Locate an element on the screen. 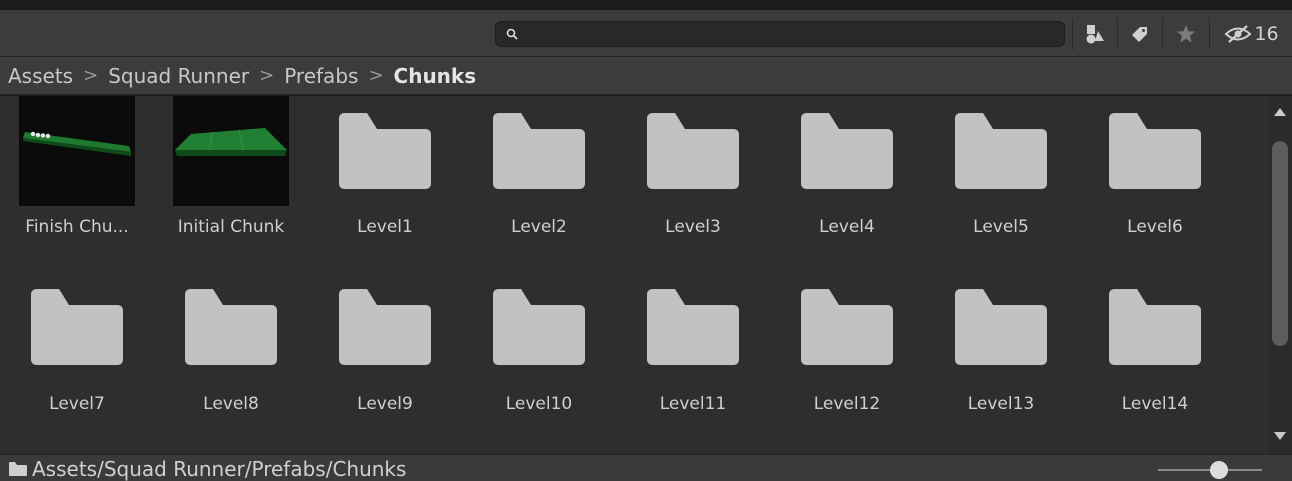 The image size is (1292, 481). asset-item-folder: Level11 is located at coordinates (693, 349).